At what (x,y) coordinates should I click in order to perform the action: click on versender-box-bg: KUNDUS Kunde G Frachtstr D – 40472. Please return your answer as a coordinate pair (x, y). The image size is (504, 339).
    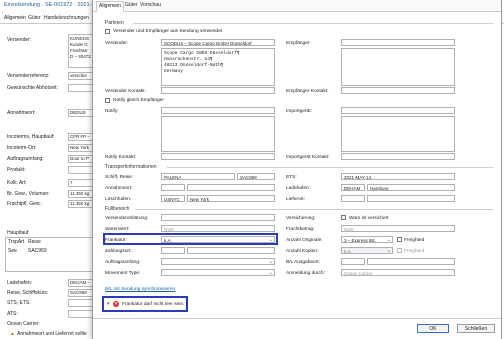
    Looking at the image, I should click on (81, 51).